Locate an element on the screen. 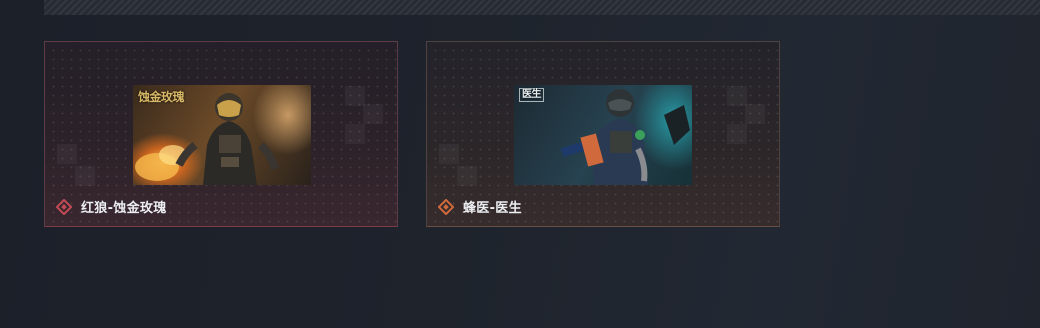 This screenshot has height=328, width=1040. skin-preview-image: 医生 is located at coordinates (603, 135).